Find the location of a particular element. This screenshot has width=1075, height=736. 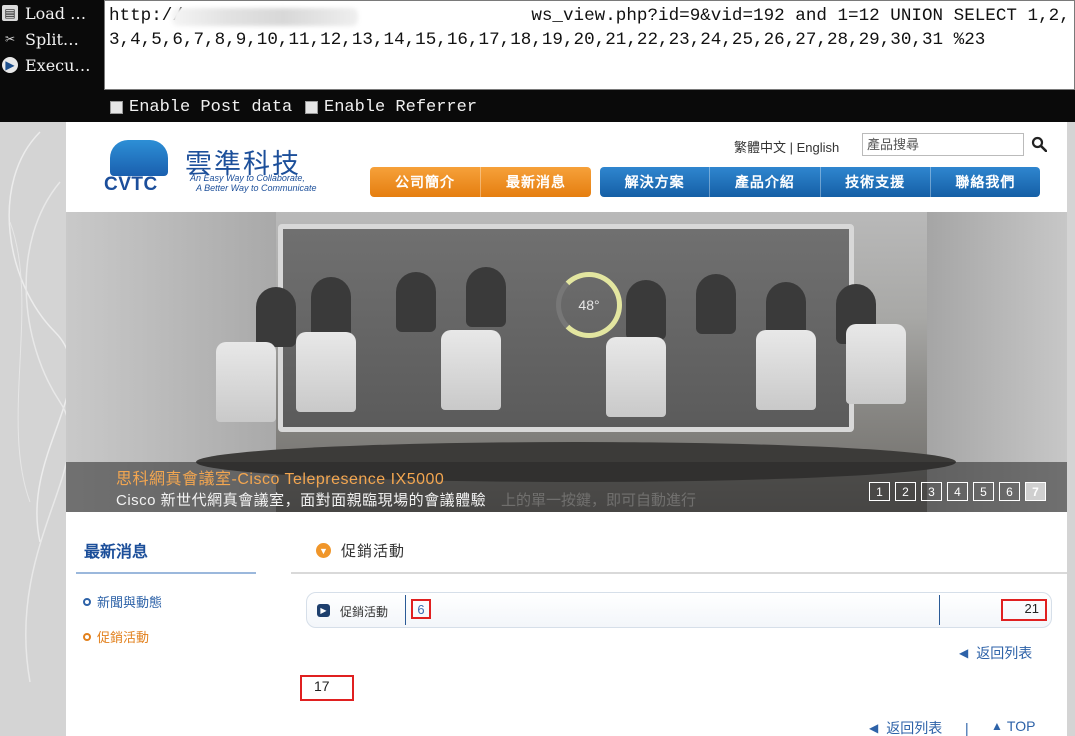

cvtc-logo: CVTC is located at coordinates (139, 167).